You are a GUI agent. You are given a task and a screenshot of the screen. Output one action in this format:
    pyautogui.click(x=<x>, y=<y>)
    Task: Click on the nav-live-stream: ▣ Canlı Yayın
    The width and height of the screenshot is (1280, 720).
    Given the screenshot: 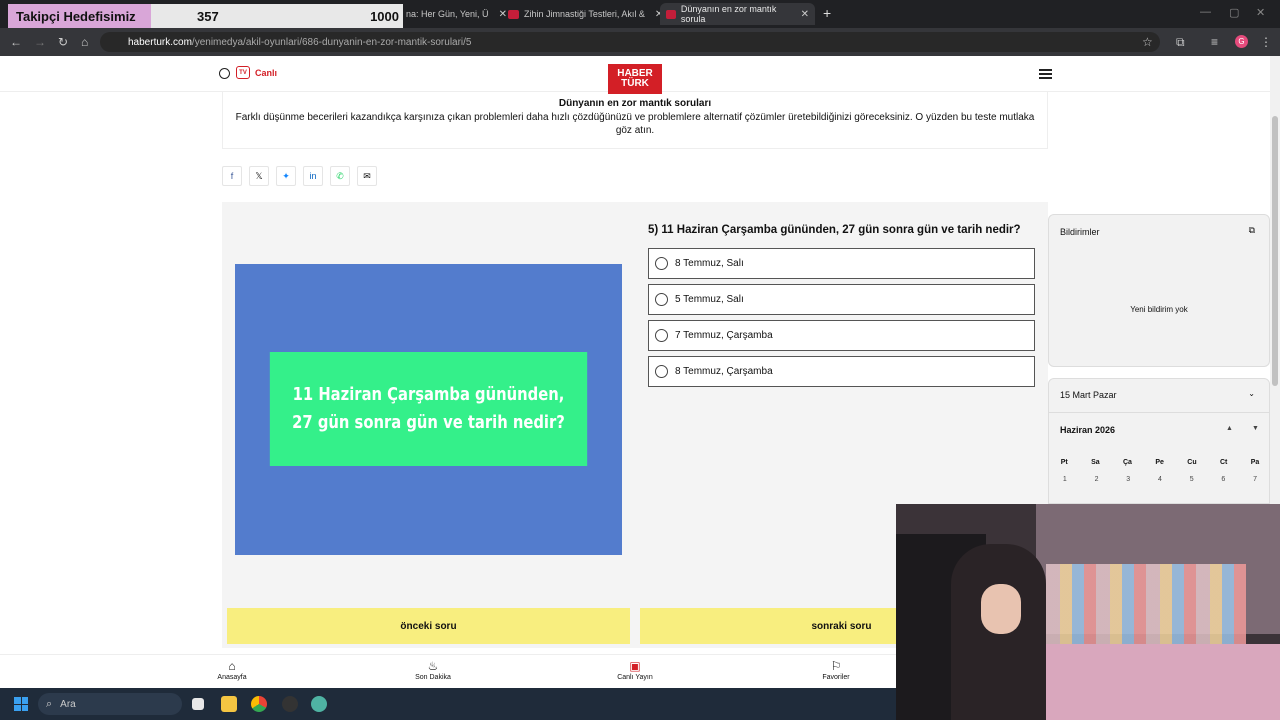 What is the action you would take?
    pyautogui.click(x=635, y=670)
    